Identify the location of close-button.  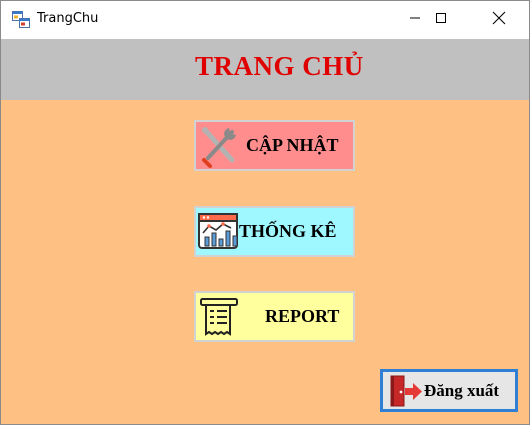
(499, 20).